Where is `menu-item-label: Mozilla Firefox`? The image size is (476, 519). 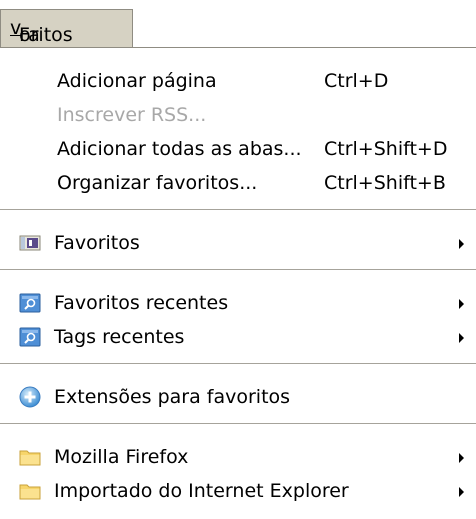 menu-item-label: Mozilla Firefox is located at coordinates (121, 457).